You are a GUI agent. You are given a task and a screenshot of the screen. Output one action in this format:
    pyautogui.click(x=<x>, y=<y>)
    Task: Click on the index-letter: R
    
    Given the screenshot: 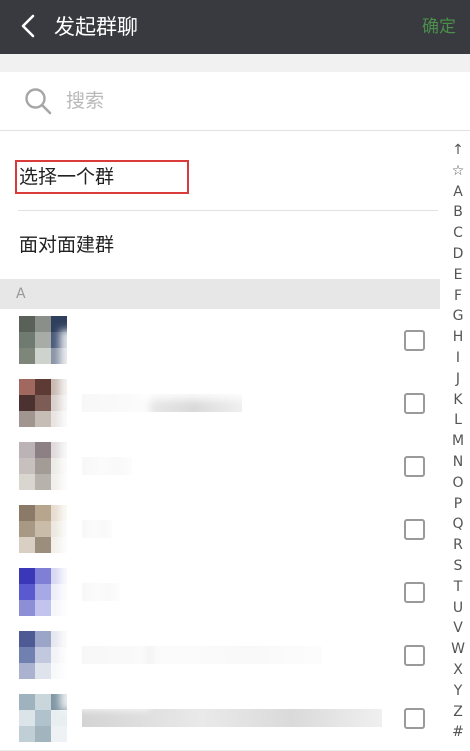 What is the action you would take?
    pyautogui.click(x=458, y=545)
    